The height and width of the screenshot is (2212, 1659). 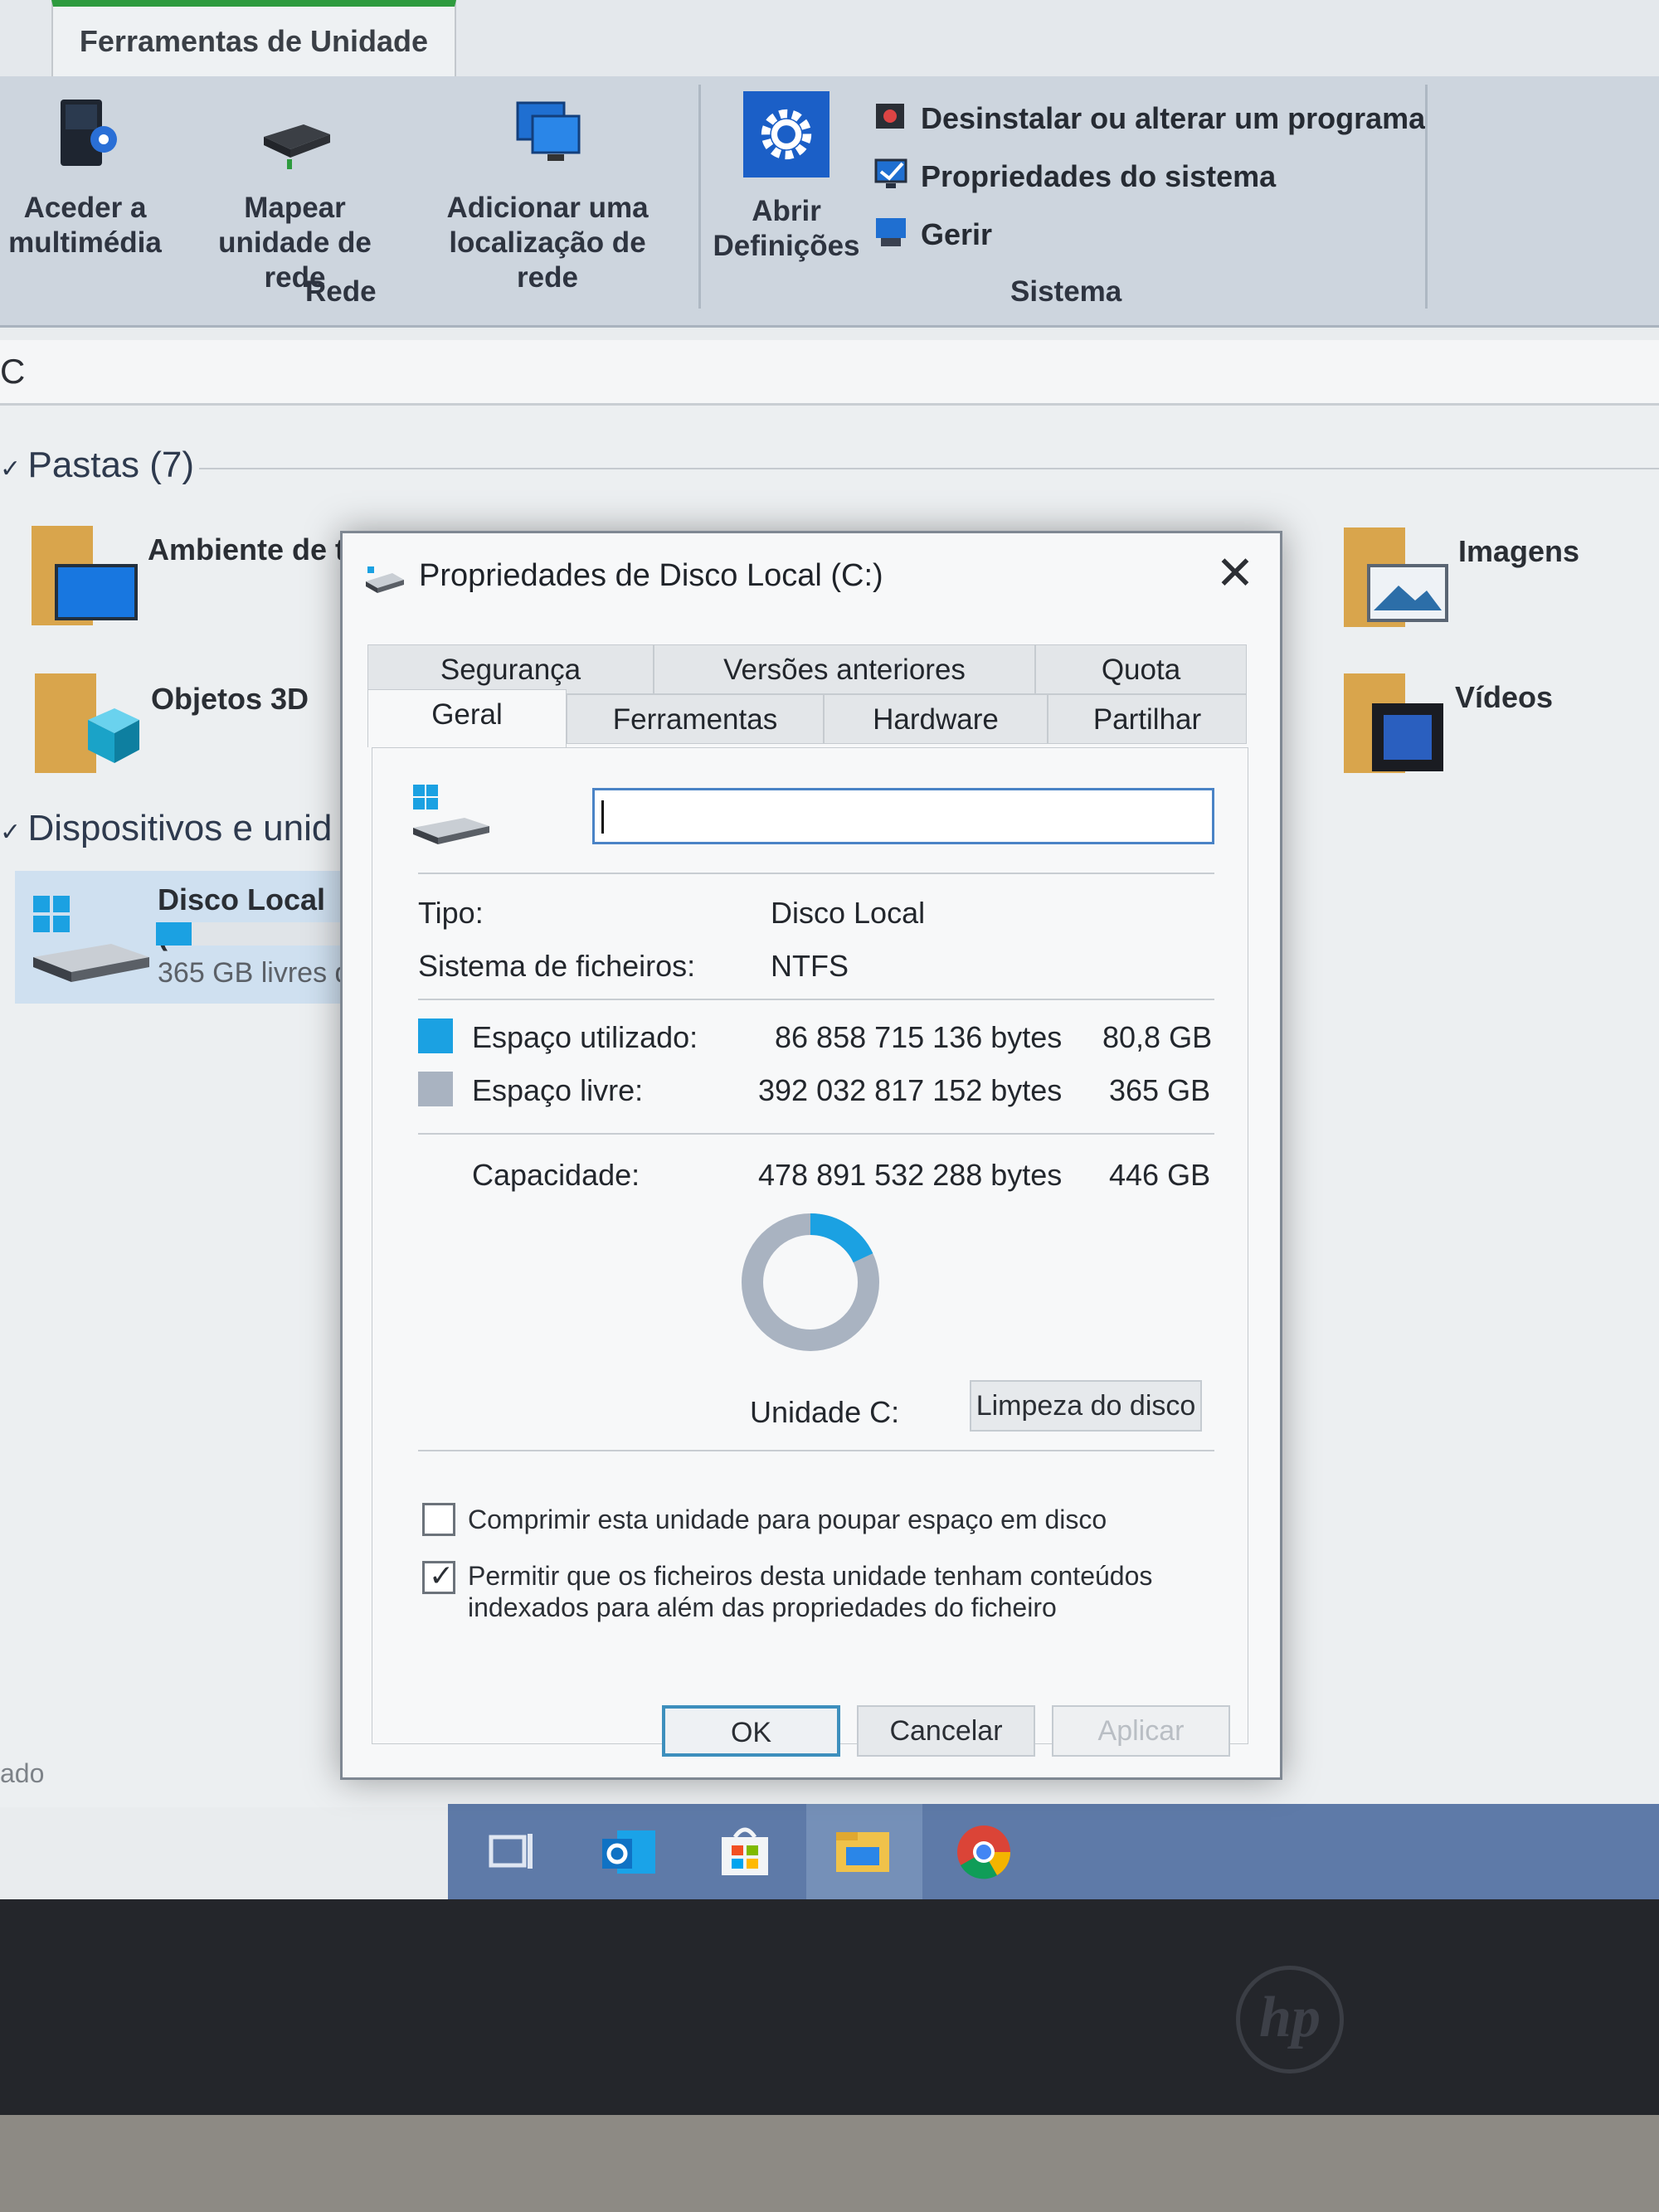 I want to click on tab-row-front: Geral Ferramentas Hardware Partilhar, so click(x=807, y=718).